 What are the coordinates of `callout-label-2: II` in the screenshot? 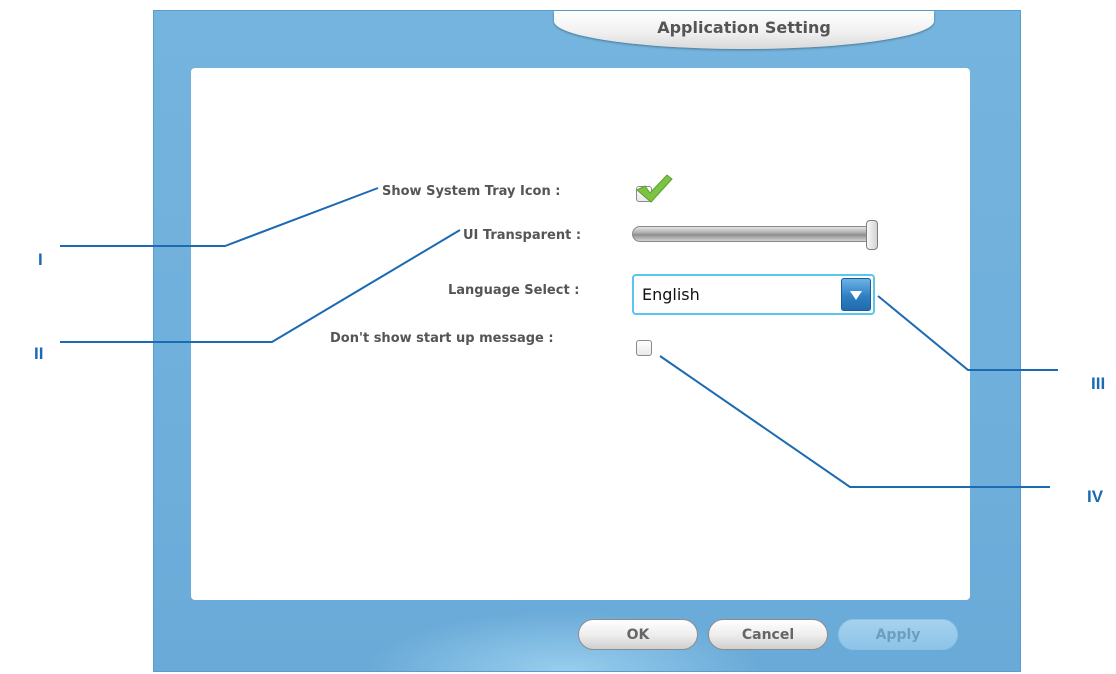 It's located at (39, 353).